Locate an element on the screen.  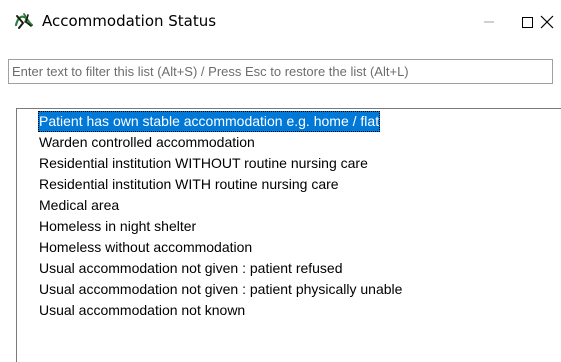
close-button is located at coordinates (550, 22).